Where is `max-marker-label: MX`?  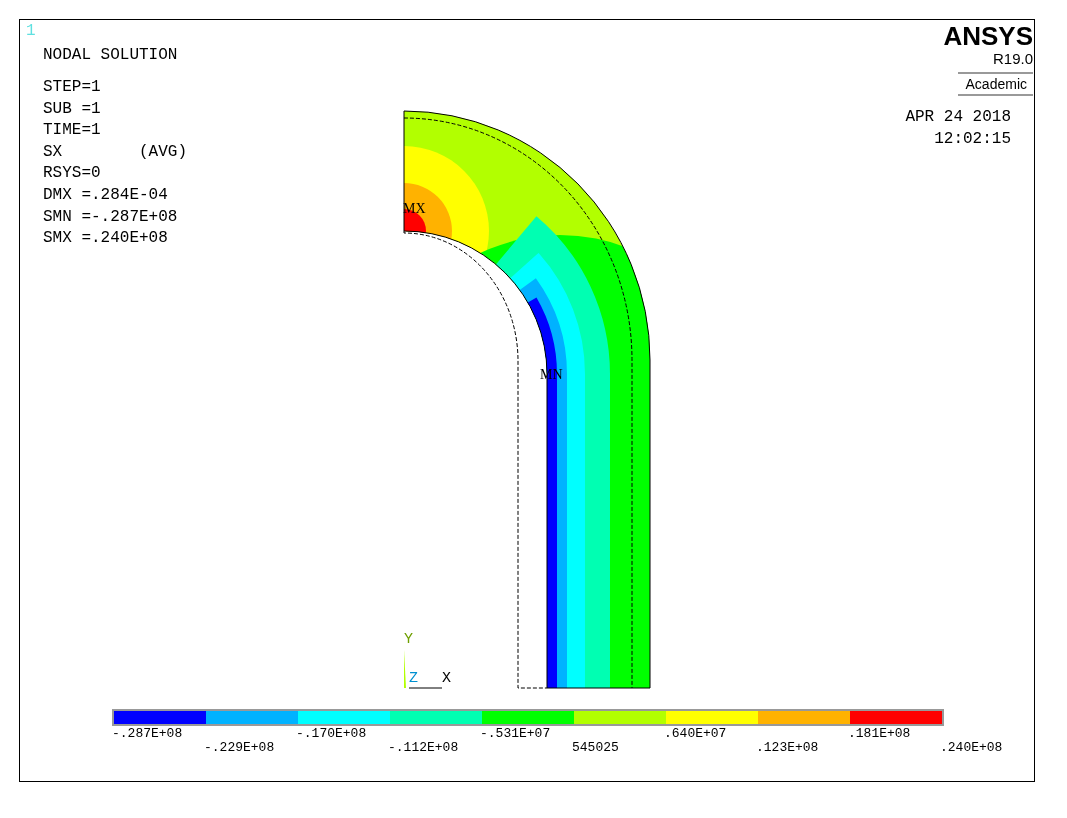
max-marker-label: MX is located at coordinates (414, 208).